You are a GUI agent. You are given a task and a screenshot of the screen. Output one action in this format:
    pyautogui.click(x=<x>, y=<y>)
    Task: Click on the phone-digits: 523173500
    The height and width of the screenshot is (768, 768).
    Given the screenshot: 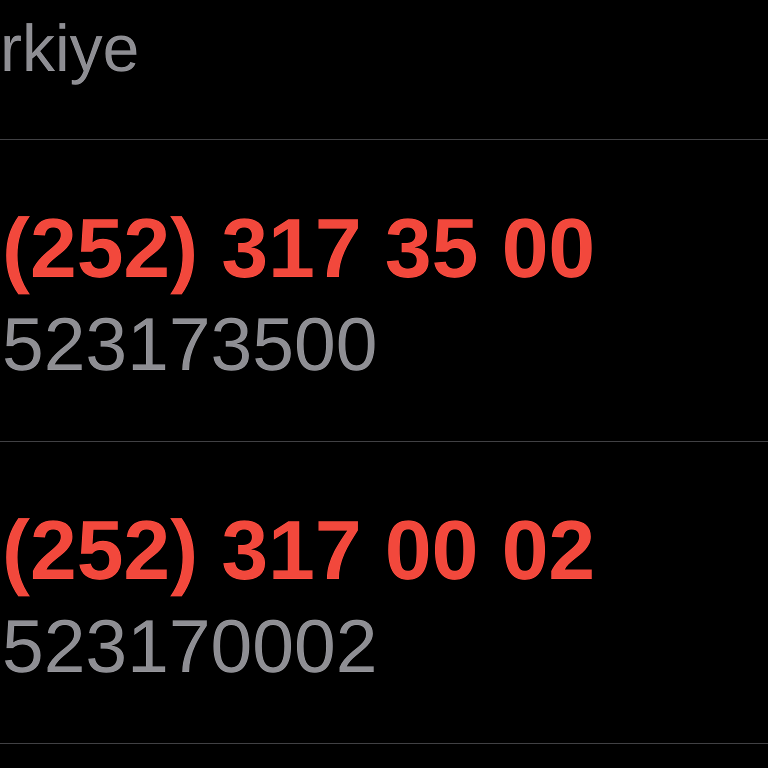 What is the action you would take?
    pyautogui.click(x=190, y=344)
    